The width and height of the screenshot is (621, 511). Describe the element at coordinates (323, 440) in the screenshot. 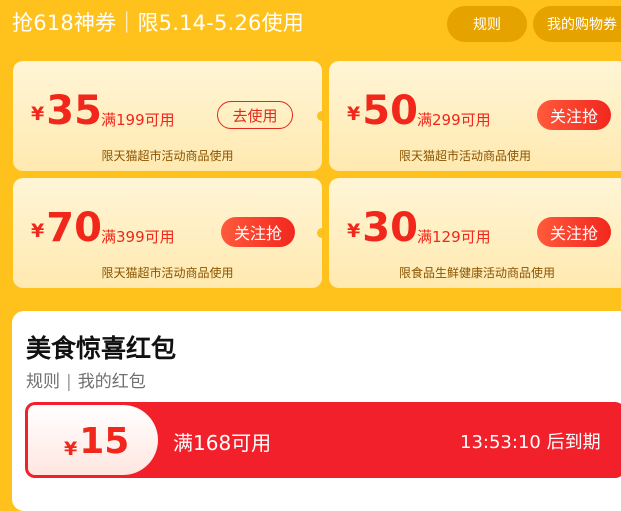

I see `redpack-card: ¥15 满168可用 13:53:10 后到期` at that location.